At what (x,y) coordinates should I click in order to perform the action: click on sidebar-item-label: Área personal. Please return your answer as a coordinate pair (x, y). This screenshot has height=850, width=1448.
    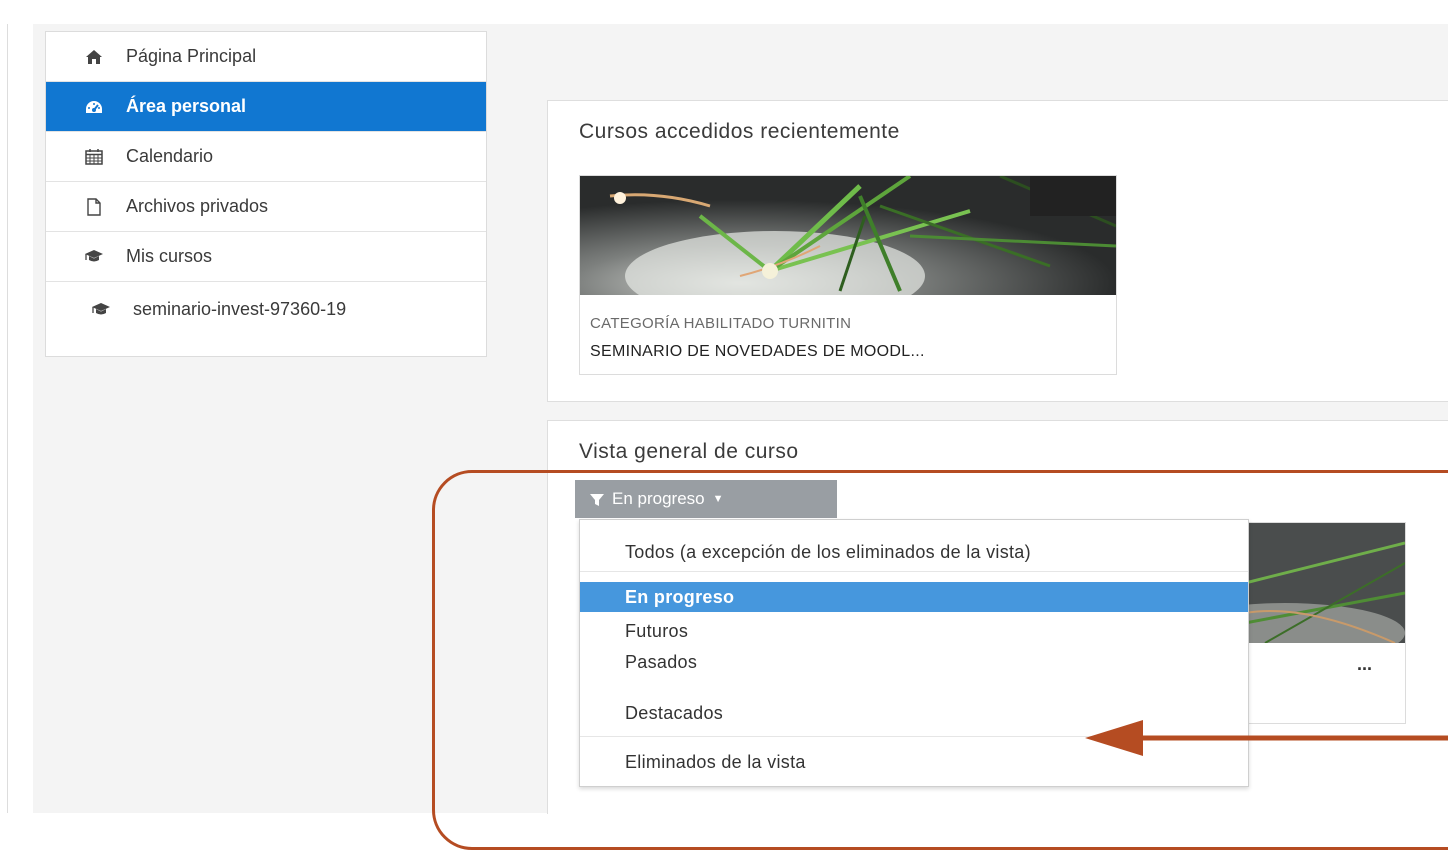
    Looking at the image, I should click on (186, 106).